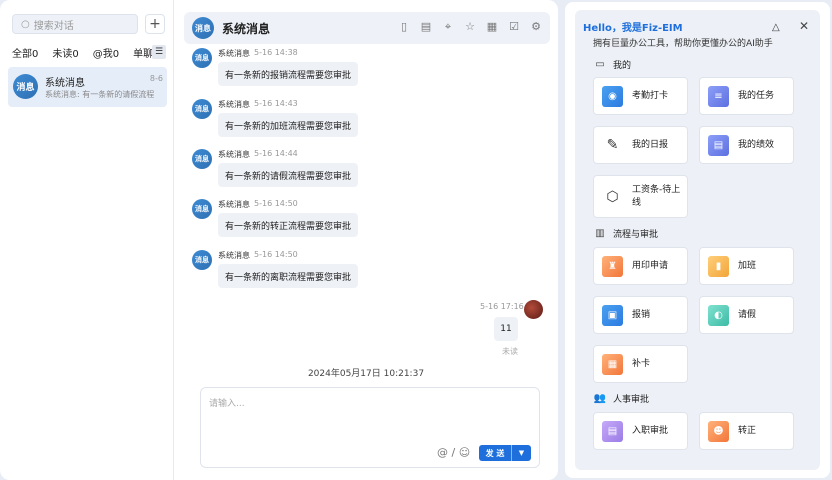 This screenshot has height=480, width=832. Describe the element at coordinates (65, 83) in the screenshot. I see `conversation-title: 系统消息` at that location.